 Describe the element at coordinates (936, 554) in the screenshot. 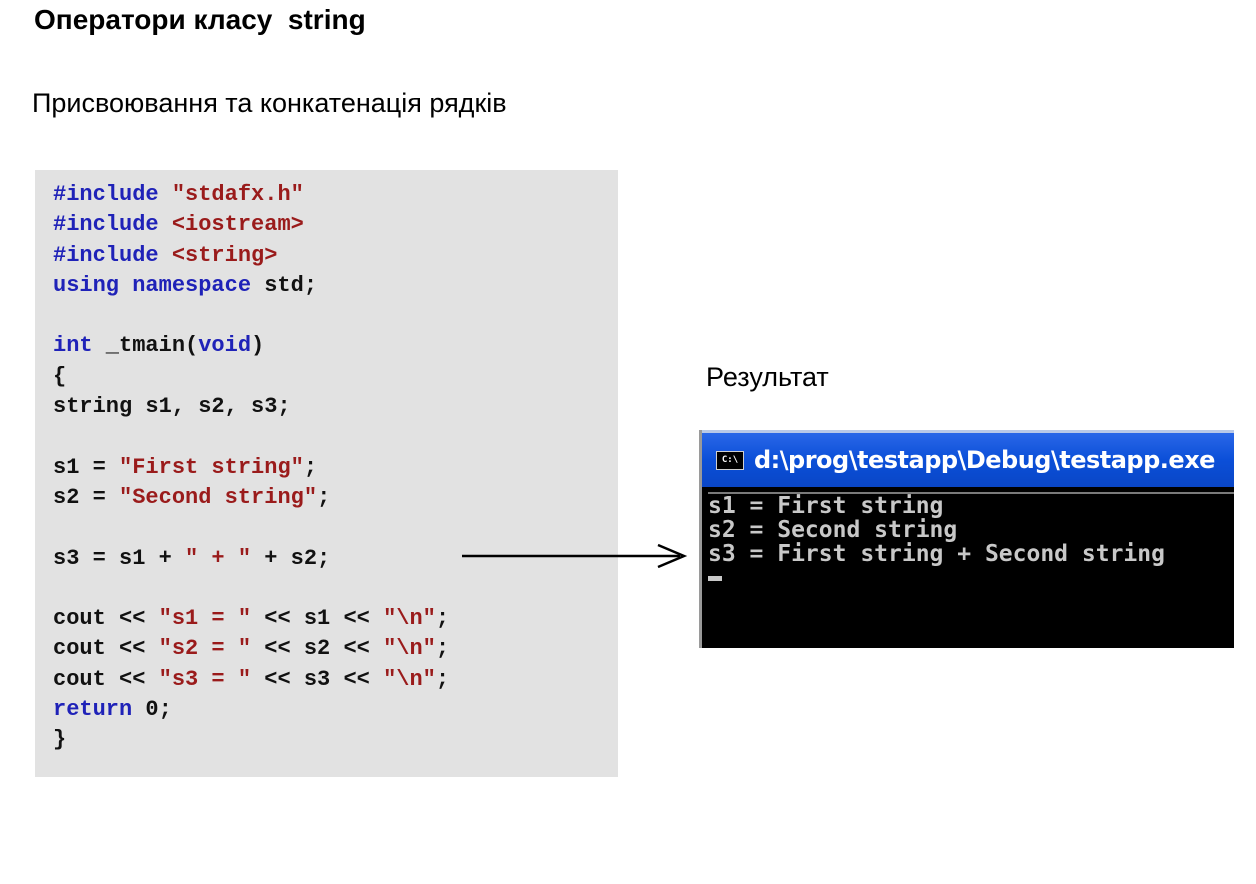

I see `console-output-line: s3 = First string + Second string` at that location.